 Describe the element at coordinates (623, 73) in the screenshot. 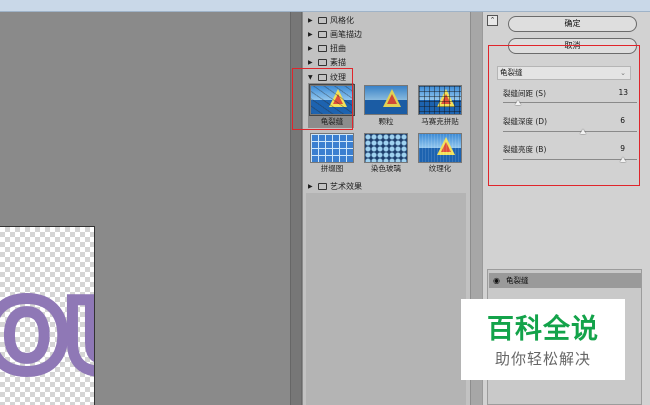

I see `chevron-down-icon: ⌄` at that location.